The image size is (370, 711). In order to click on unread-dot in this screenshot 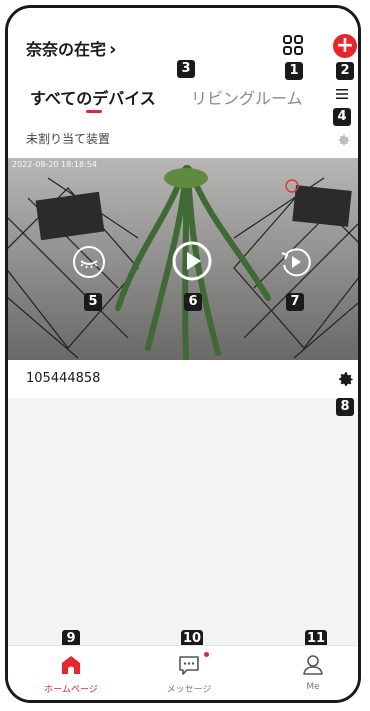, I will do `click(206, 654)`.